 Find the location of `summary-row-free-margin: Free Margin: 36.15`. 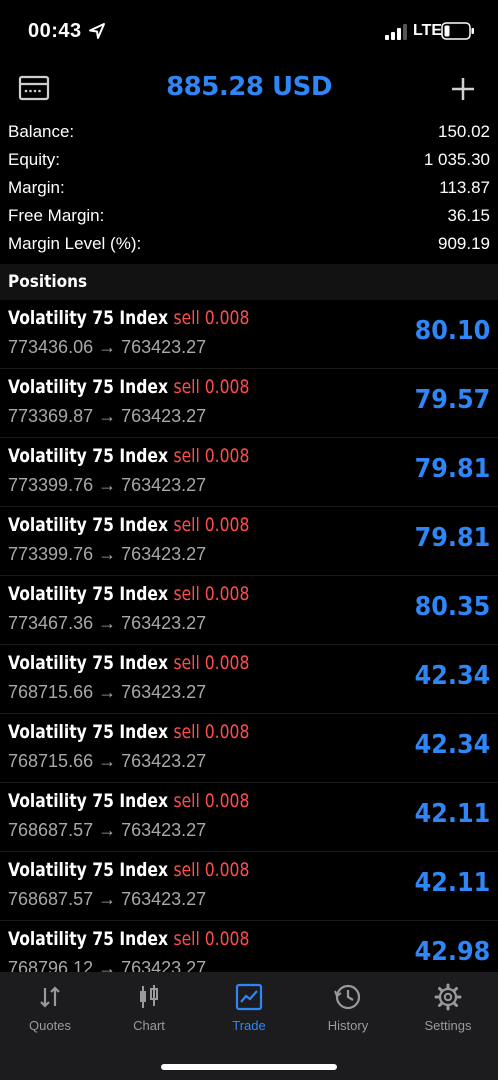

summary-row-free-margin: Free Margin: 36.15 is located at coordinates (249, 216).